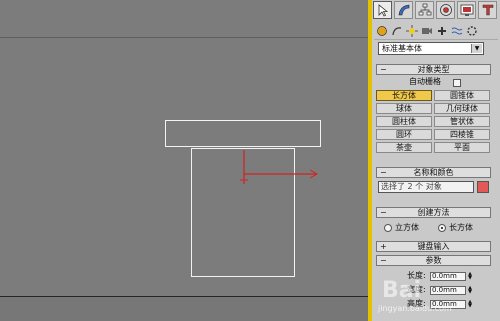 Image resolution: width=500 pixels, height=321 pixels. Describe the element at coordinates (457, 83) in the screenshot. I see `autogrid-checkbox` at that location.